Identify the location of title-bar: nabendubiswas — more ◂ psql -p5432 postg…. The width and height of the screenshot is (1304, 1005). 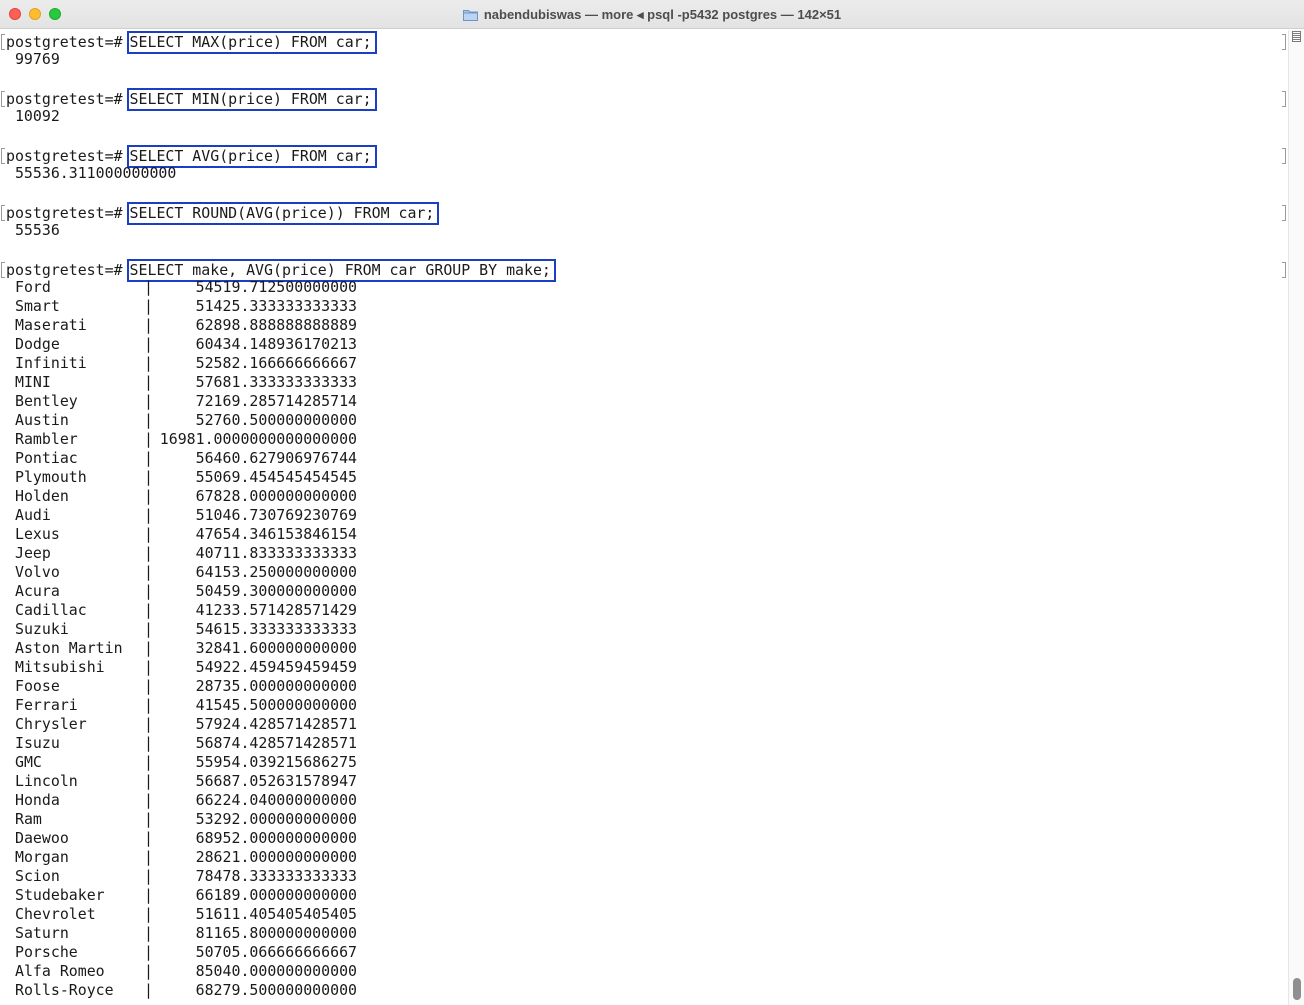
(652, 14).